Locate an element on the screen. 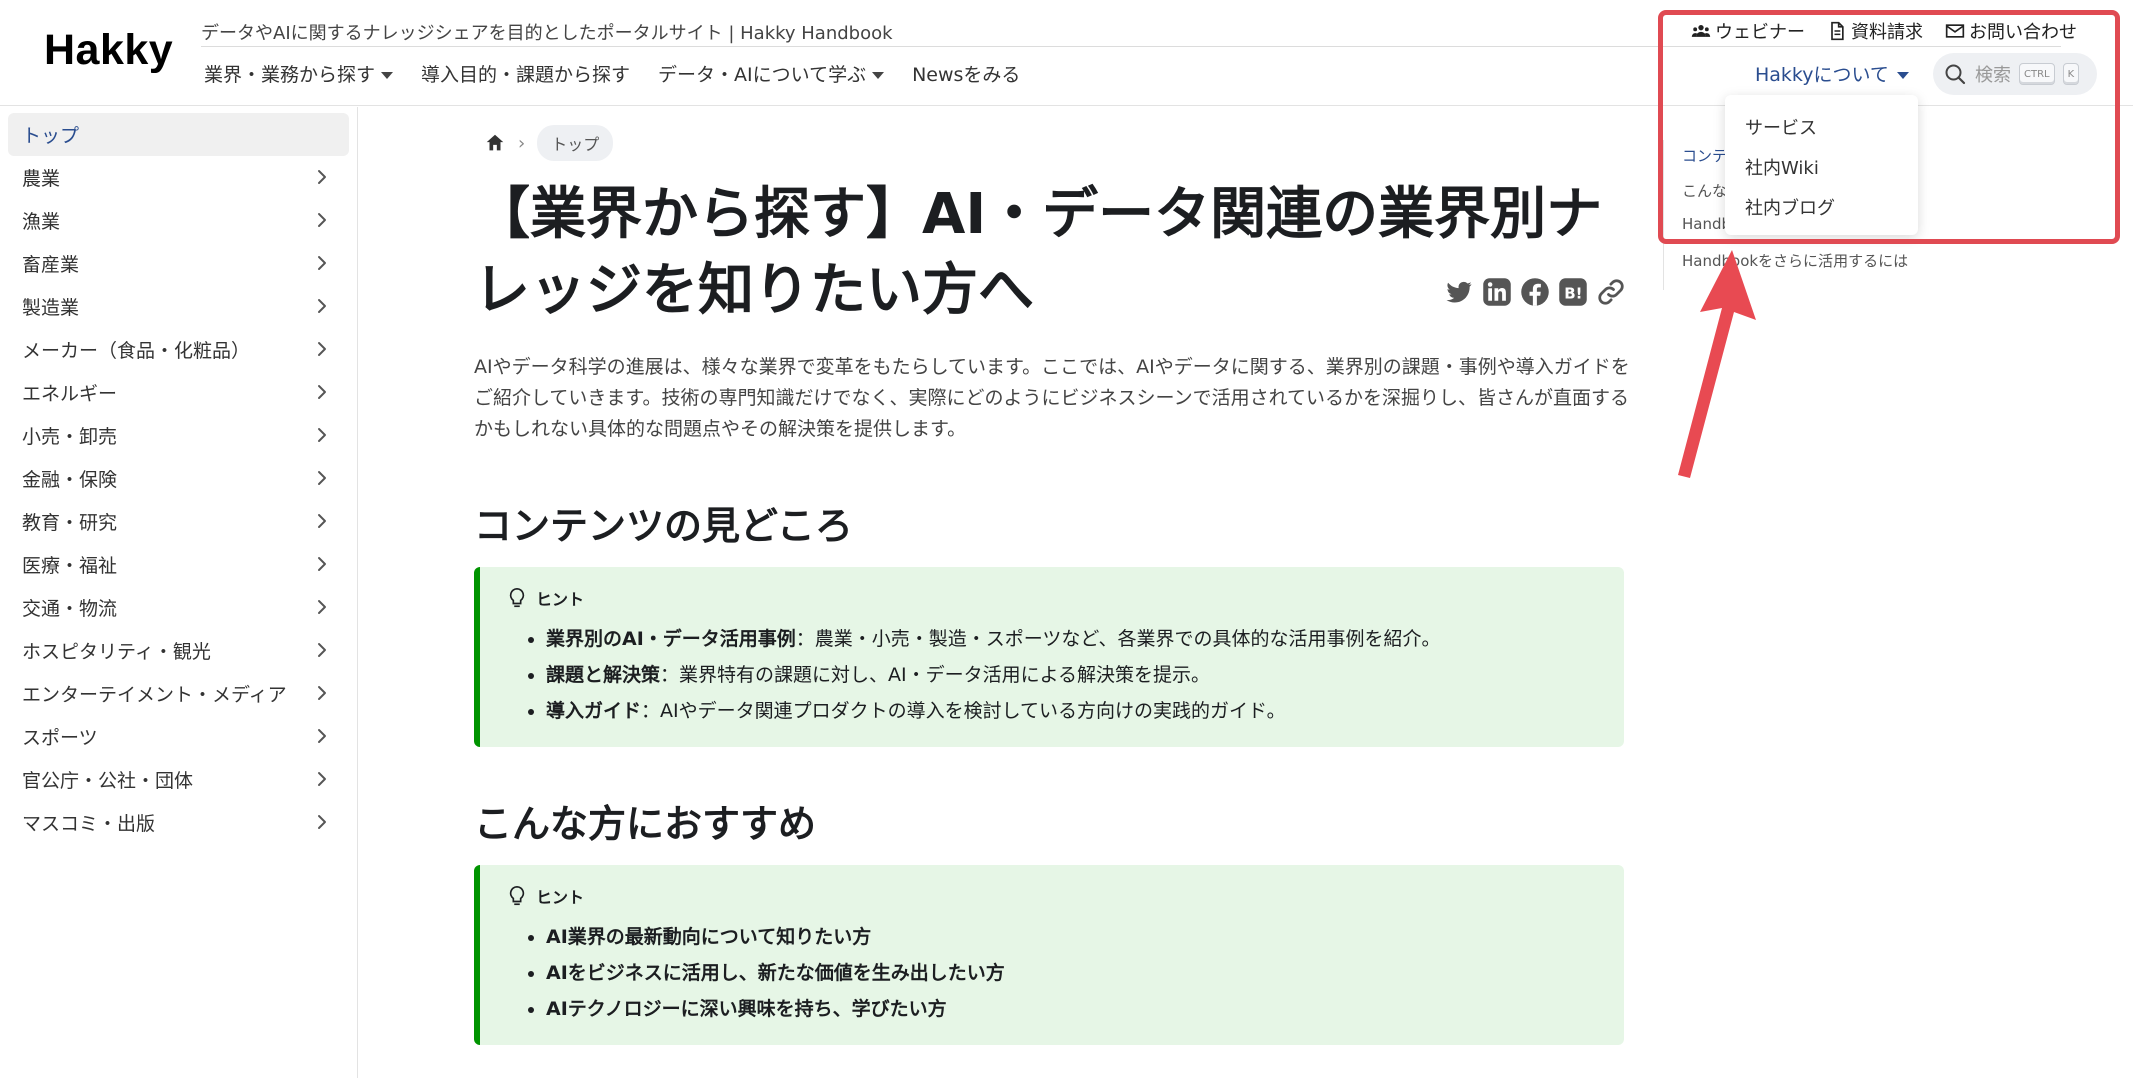 This screenshot has height=1078, width=2133. sidebar-item-label: 官公庁・公社・団体 is located at coordinates (108, 781).